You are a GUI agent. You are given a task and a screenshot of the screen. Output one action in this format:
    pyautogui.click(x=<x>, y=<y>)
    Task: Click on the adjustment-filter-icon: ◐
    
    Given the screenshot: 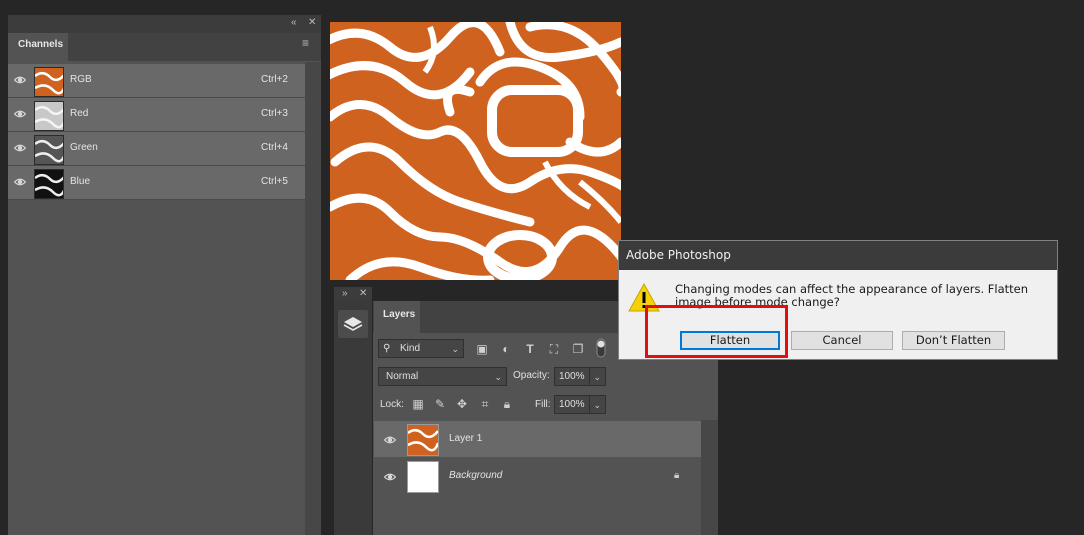 What is the action you would take?
    pyautogui.click(x=506, y=349)
    